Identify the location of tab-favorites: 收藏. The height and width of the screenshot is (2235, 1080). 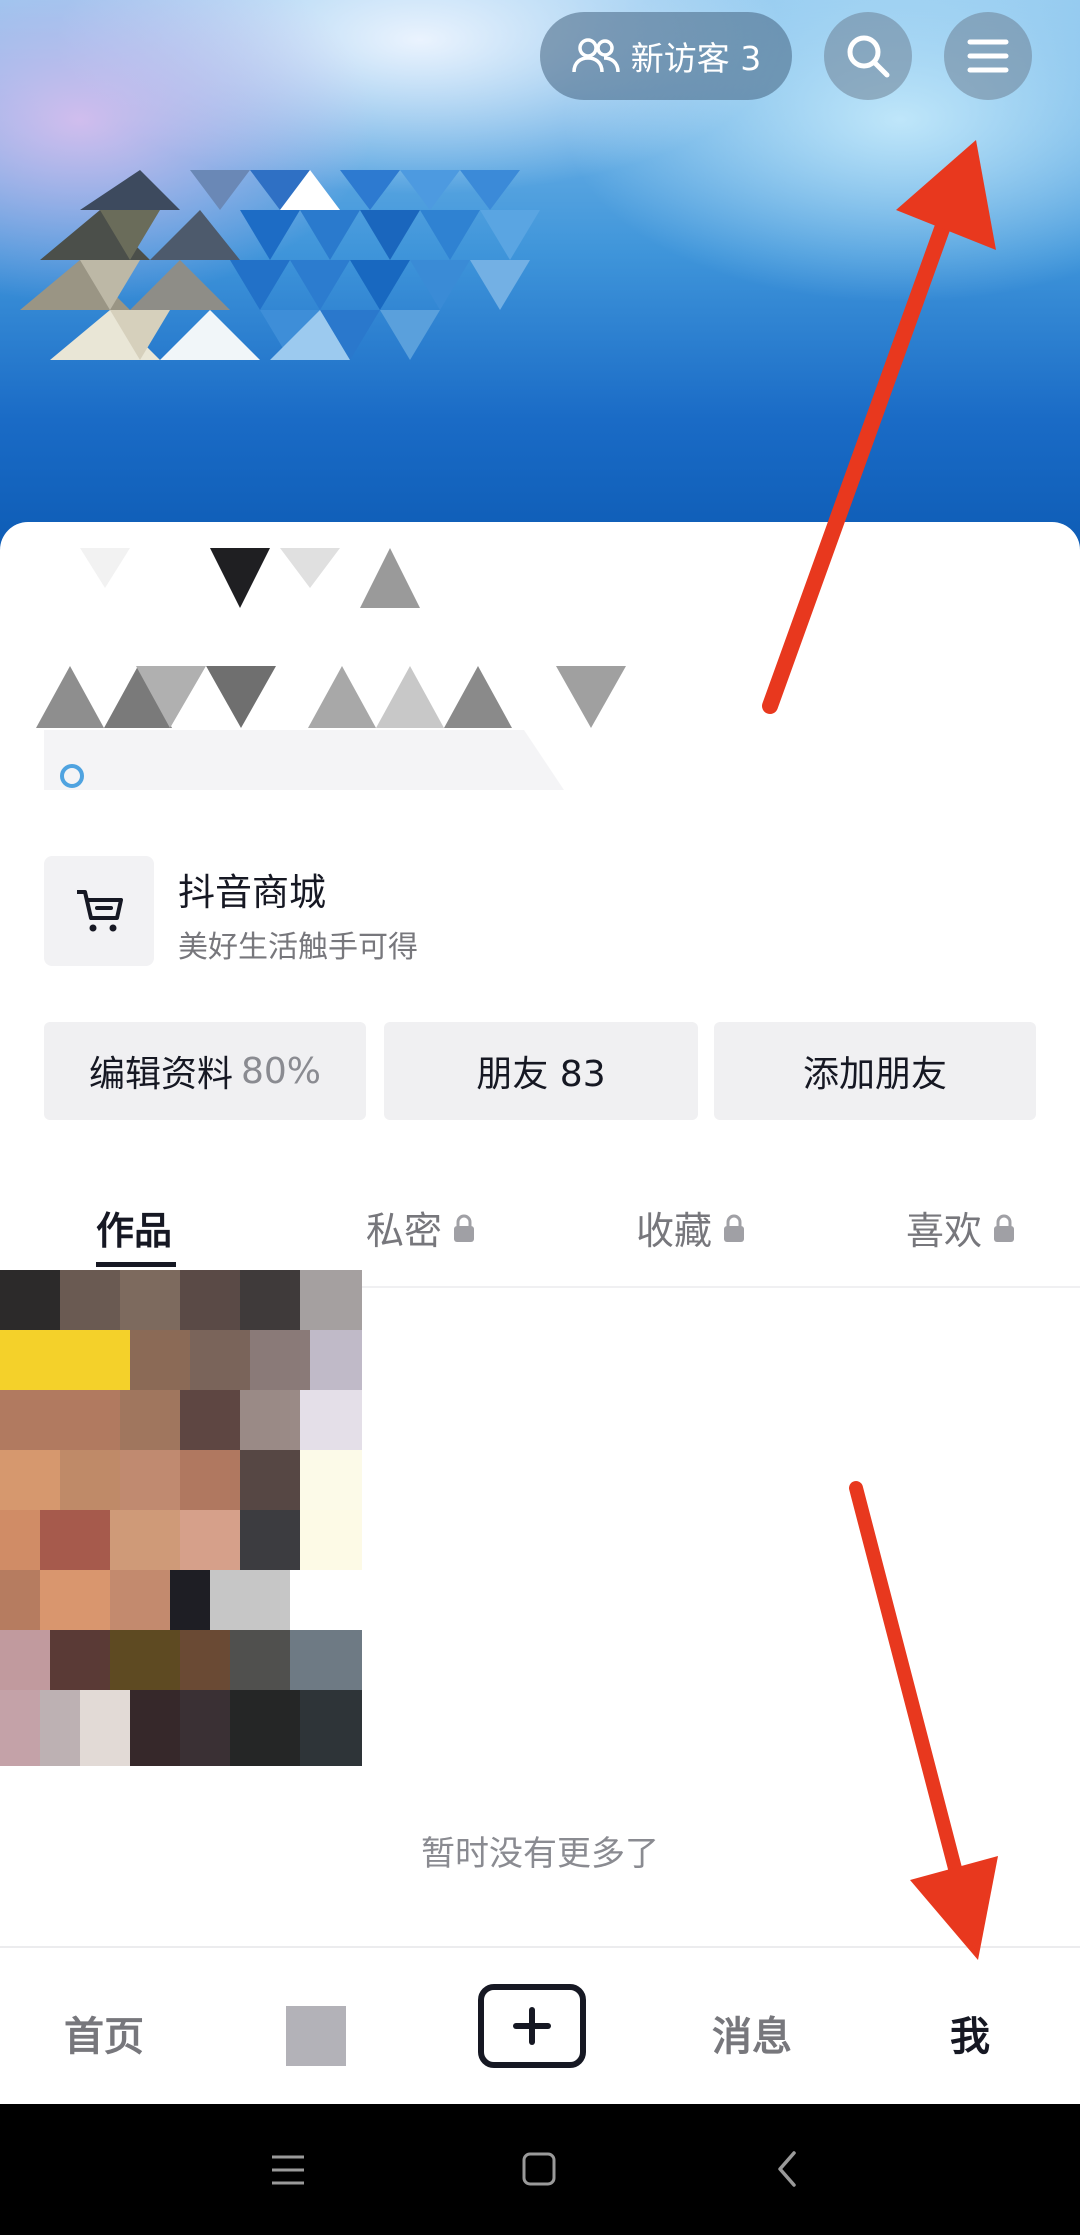
(691, 1227).